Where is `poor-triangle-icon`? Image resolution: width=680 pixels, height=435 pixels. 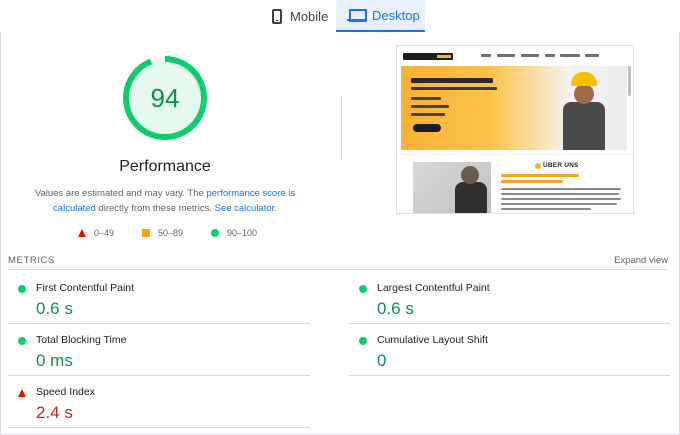 poor-triangle-icon is located at coordinates (22, 393).